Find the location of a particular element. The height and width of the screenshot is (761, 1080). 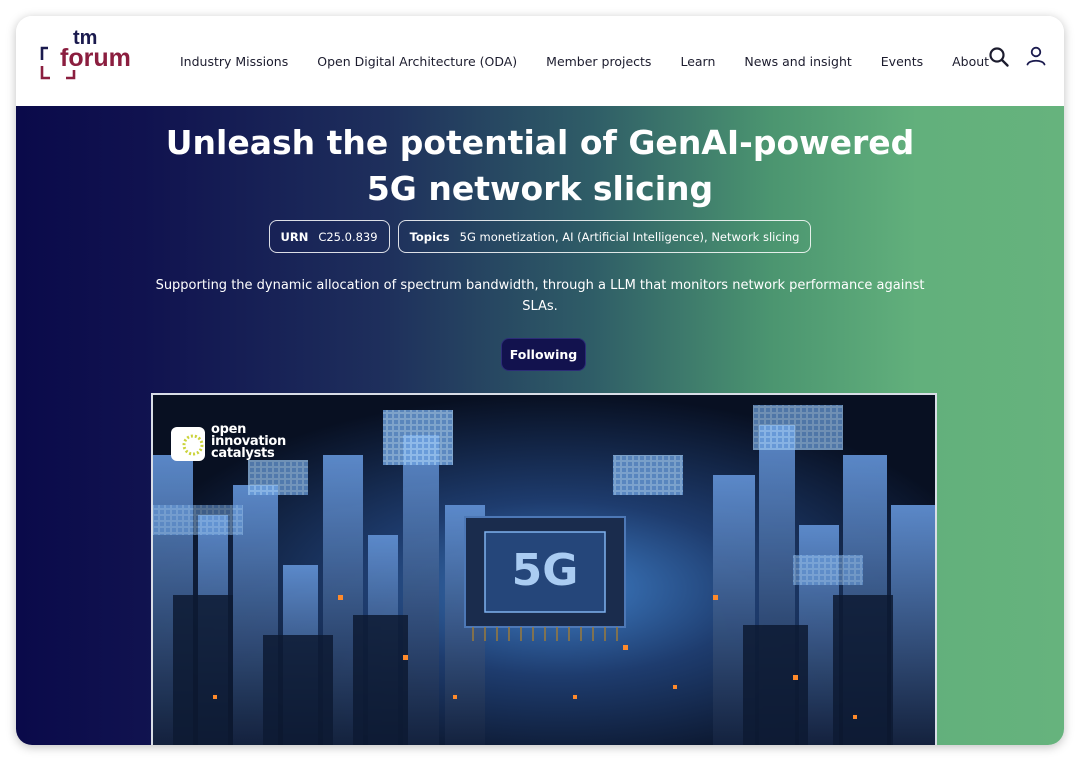

urn-value: C25.0.839 is located at coordinates (348, 236).